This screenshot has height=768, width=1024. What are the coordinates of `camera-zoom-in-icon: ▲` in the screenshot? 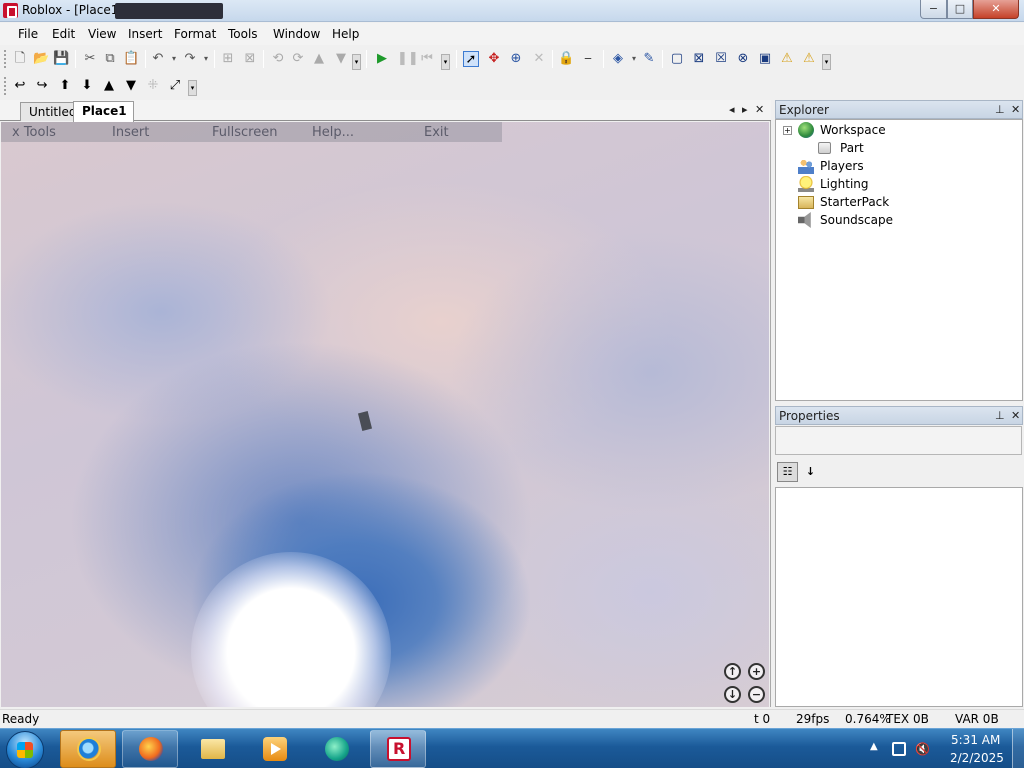 It's located at (109, 86).